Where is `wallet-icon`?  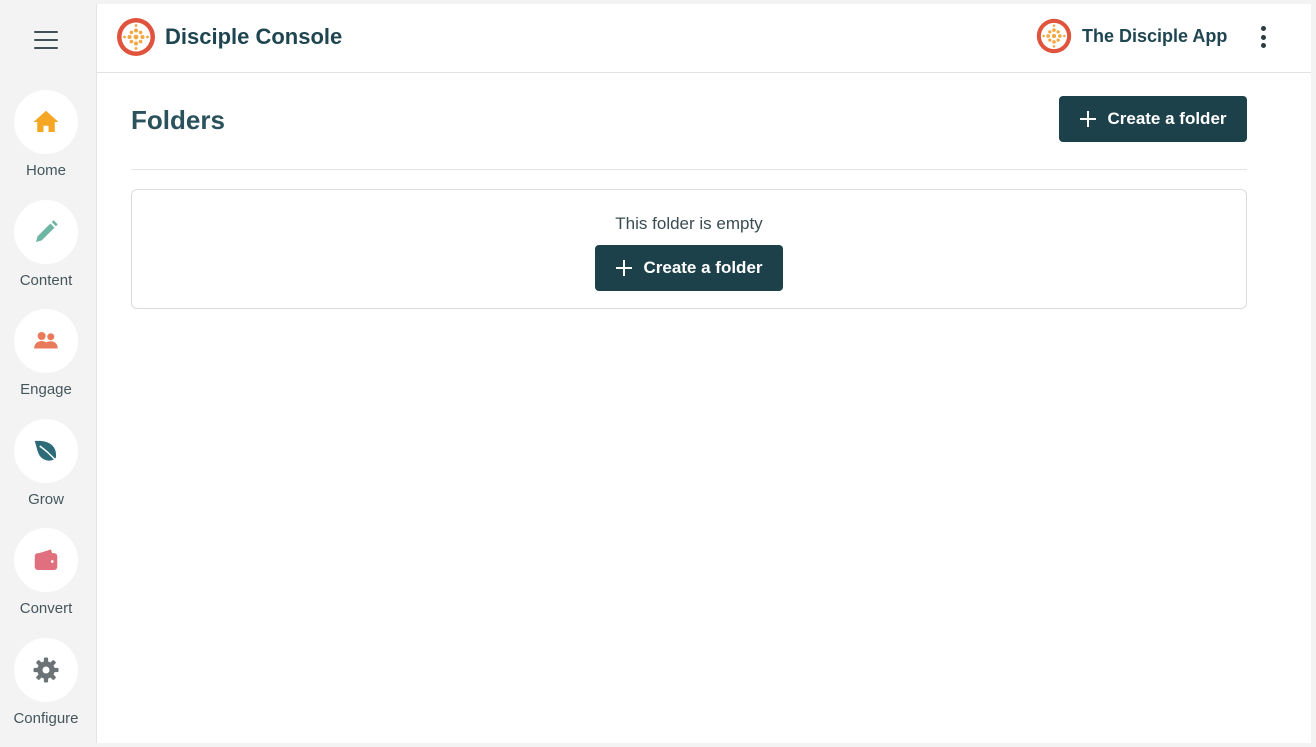
wallet-icon is located at coordinates (46, 560).